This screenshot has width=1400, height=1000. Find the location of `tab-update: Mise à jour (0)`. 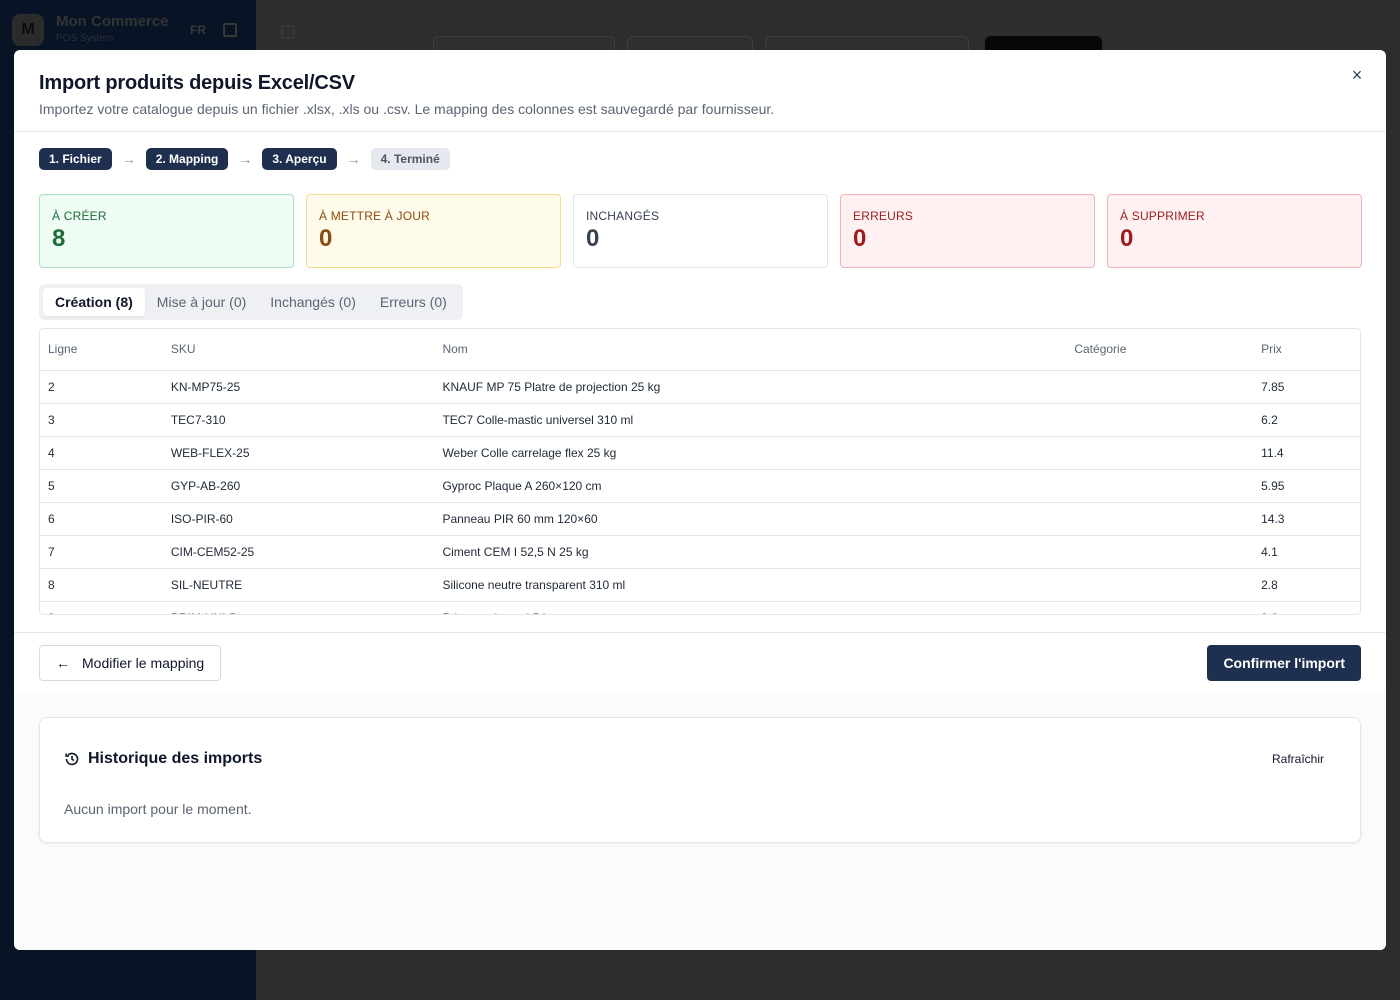

tab-update: Mise à jour (0) is located at coordinates (201, 302).